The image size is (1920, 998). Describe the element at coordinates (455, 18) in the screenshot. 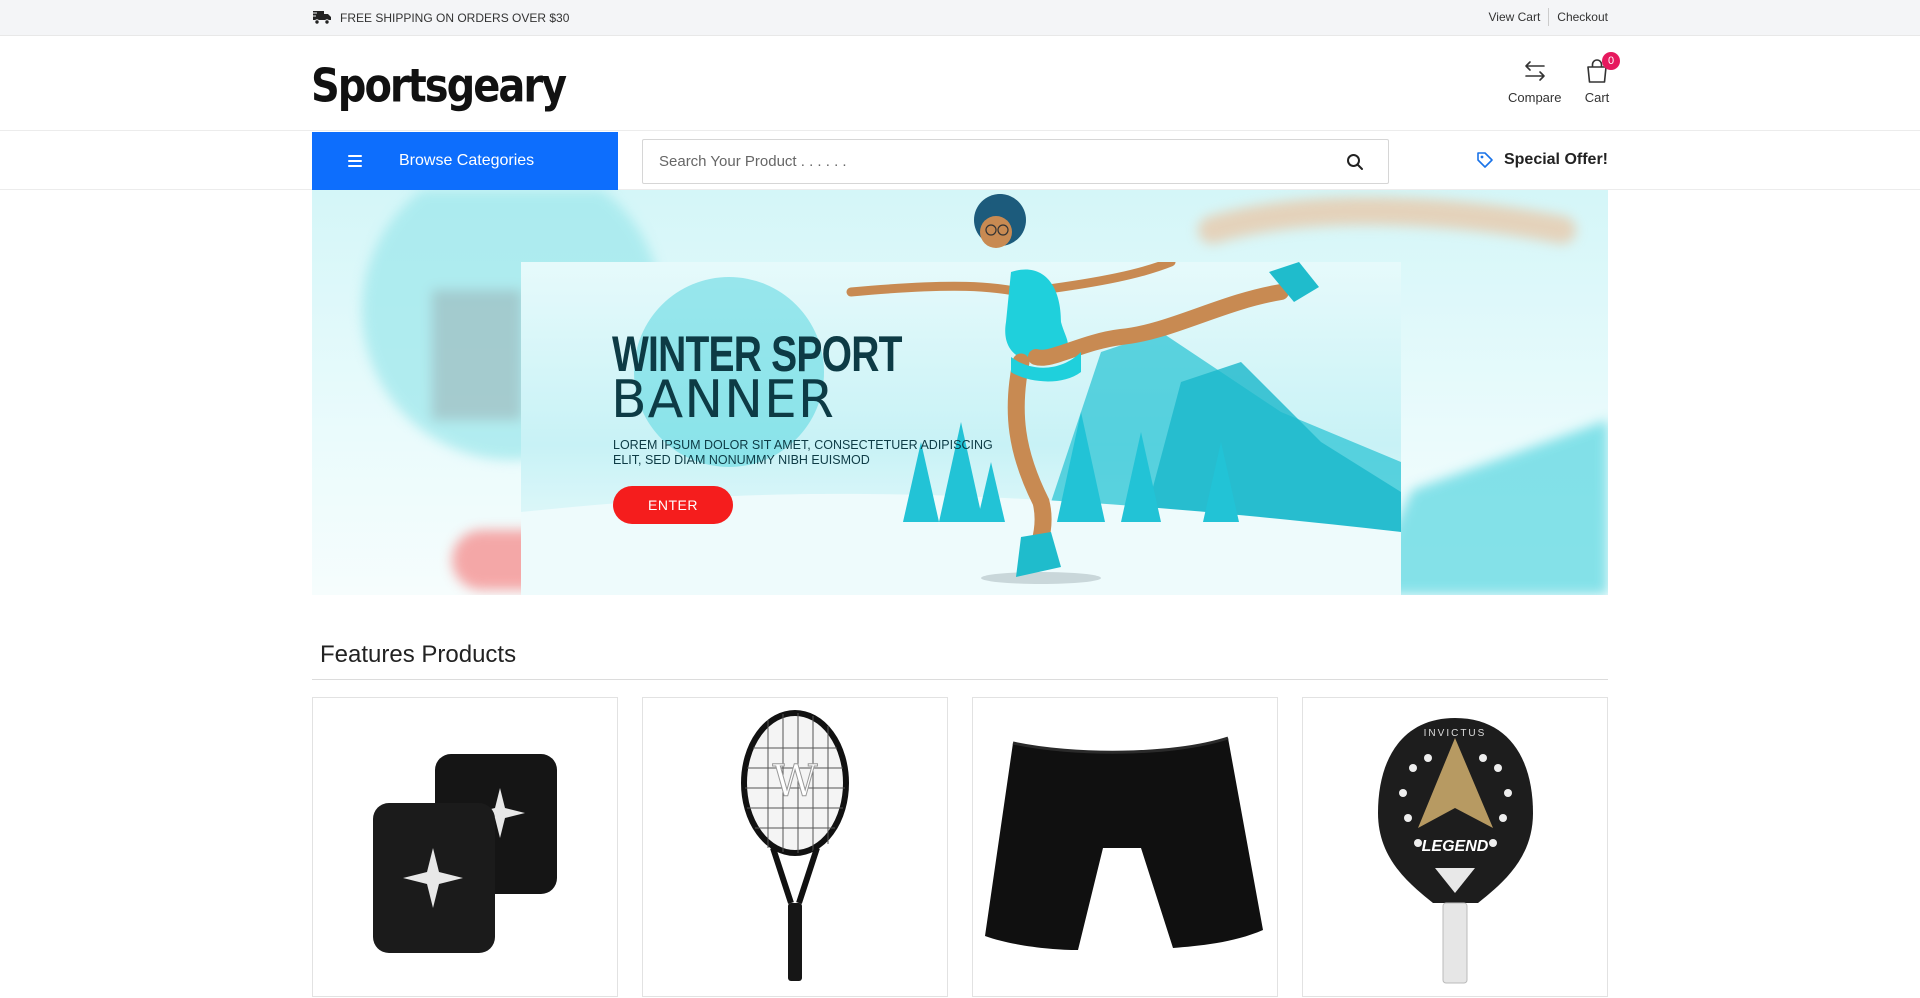

I see `shipping-text: FREE SHIPPING ON ORDERS OVER $30` at that location.